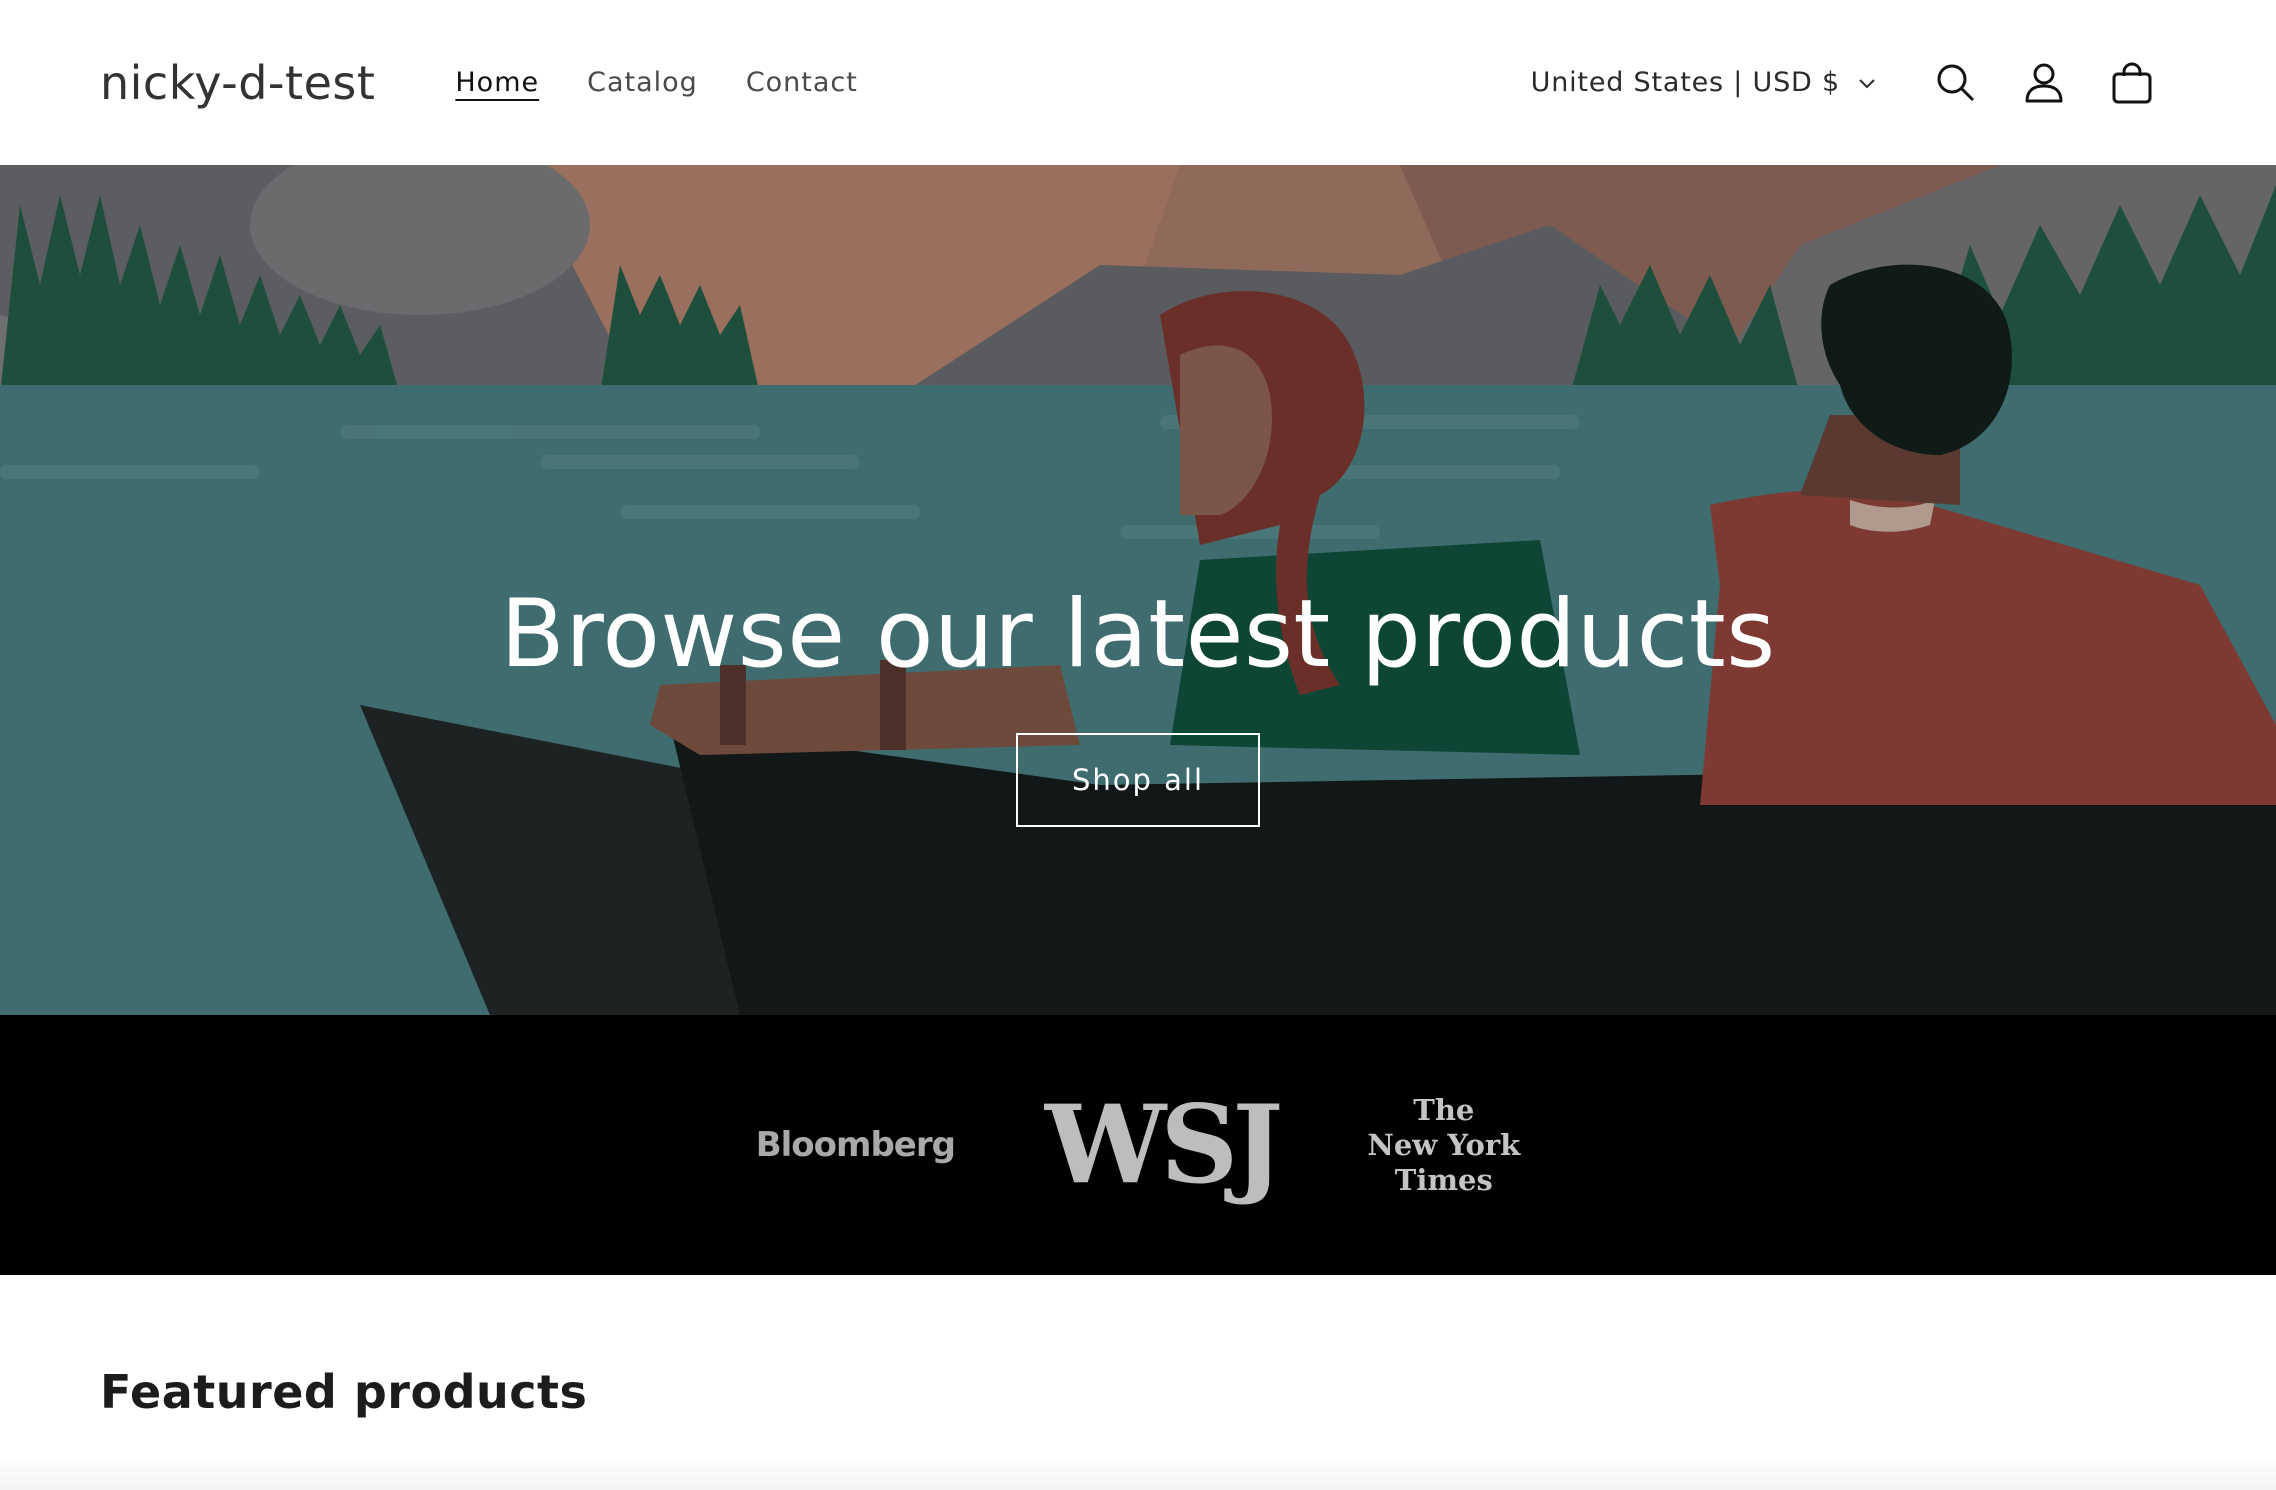  I want to click on main-nav: Home Catalog Contact, so click(656, 82).